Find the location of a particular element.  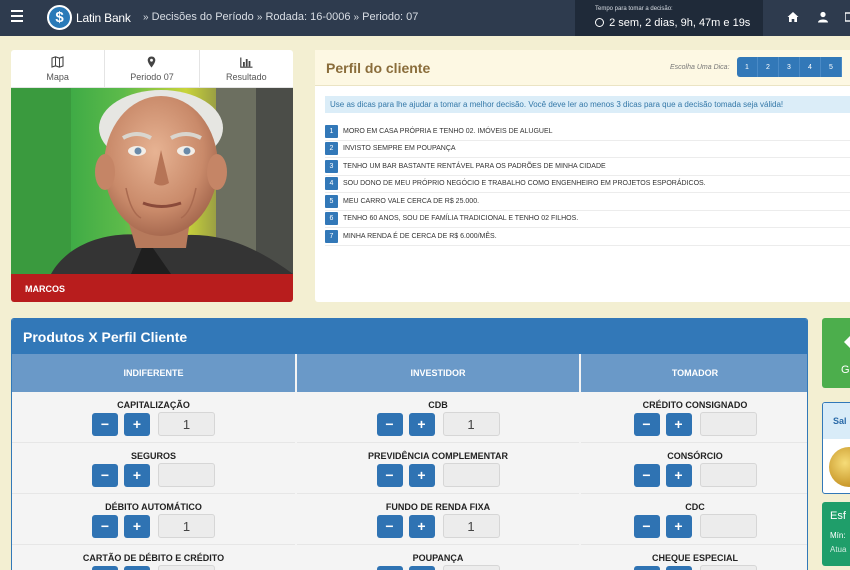

hint-number: 3 is located at coordinates (331, 166).